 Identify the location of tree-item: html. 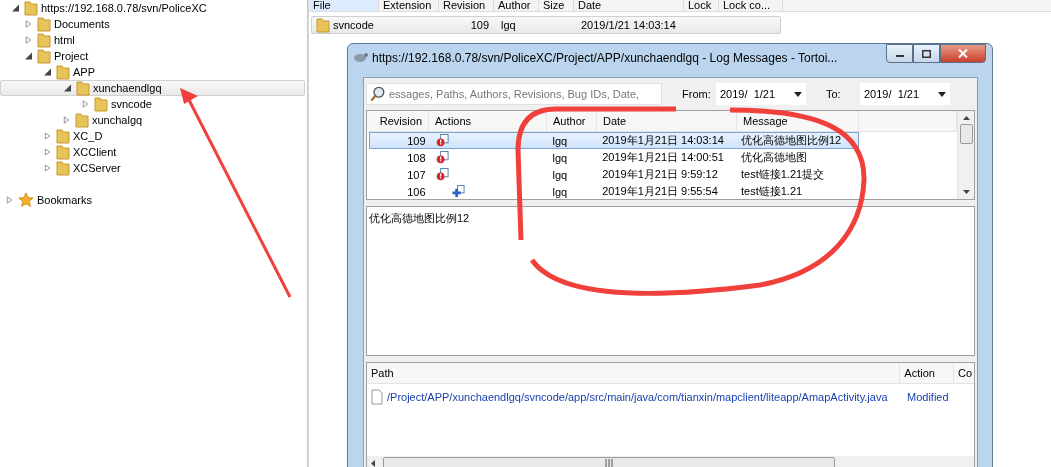
(64, 40).